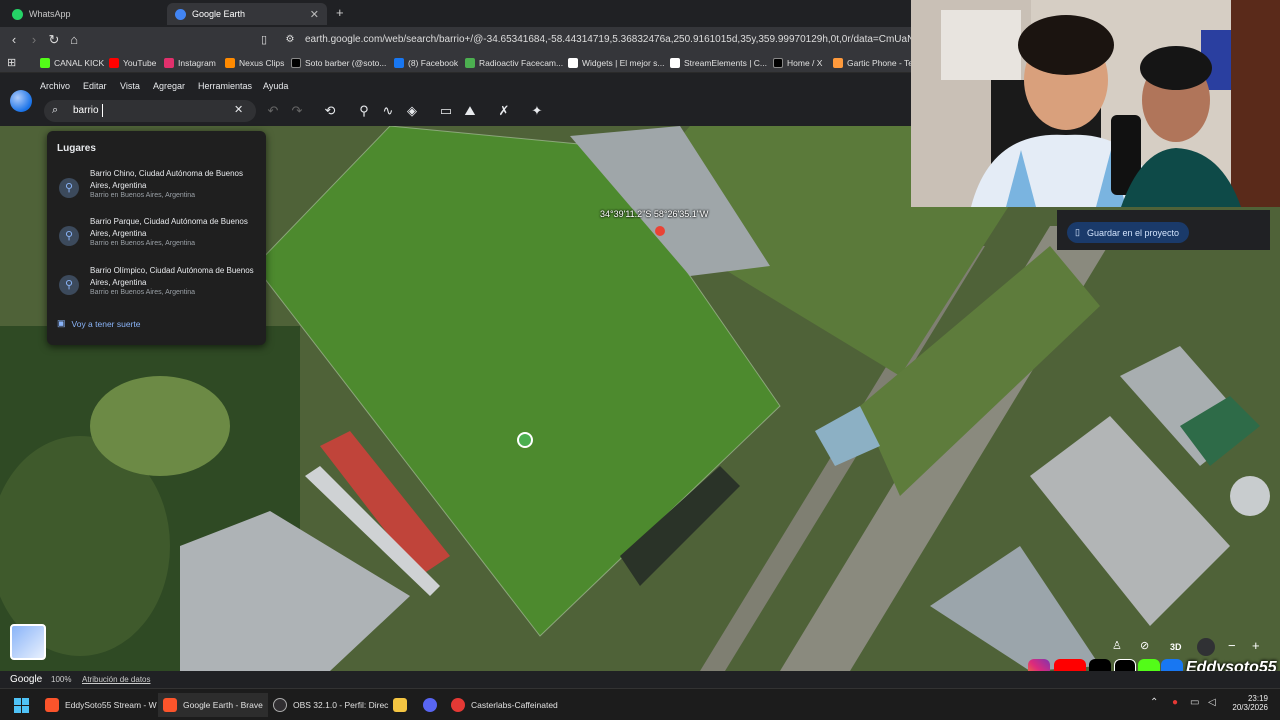  Describe the element at coordinates (1256, 645) in the screenshot. I see `zoom-in-icon: +` at that location.